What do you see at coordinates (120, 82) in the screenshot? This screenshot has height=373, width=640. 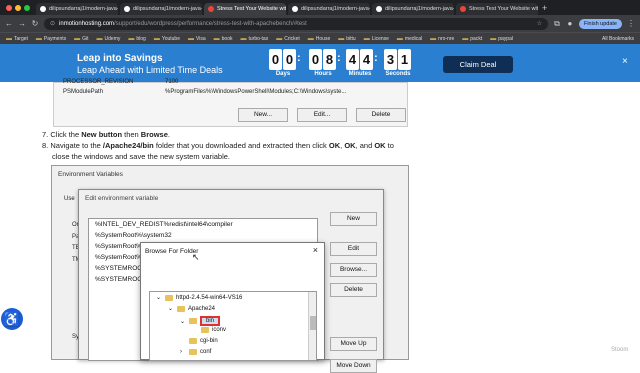 I see `env-var-row: PROCESSOR_REVISION 7100` at bounding box center [120, 82].